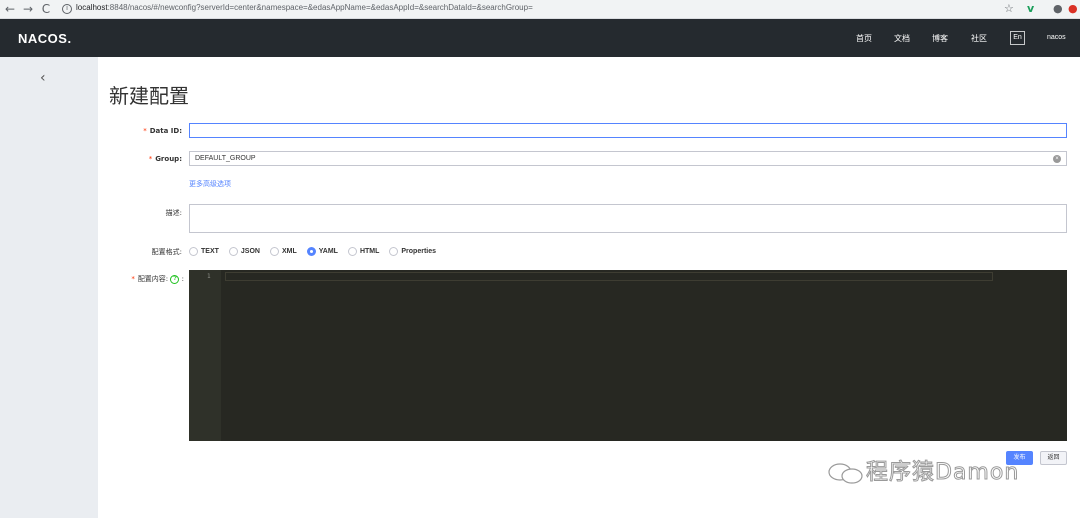 Image resolution: width=1080 pixels, height=518 pixels. What do you see at coordinates (363, 251) in the screenshot?
I see `format-option-html: HTML` at bounding box center [363, 251].